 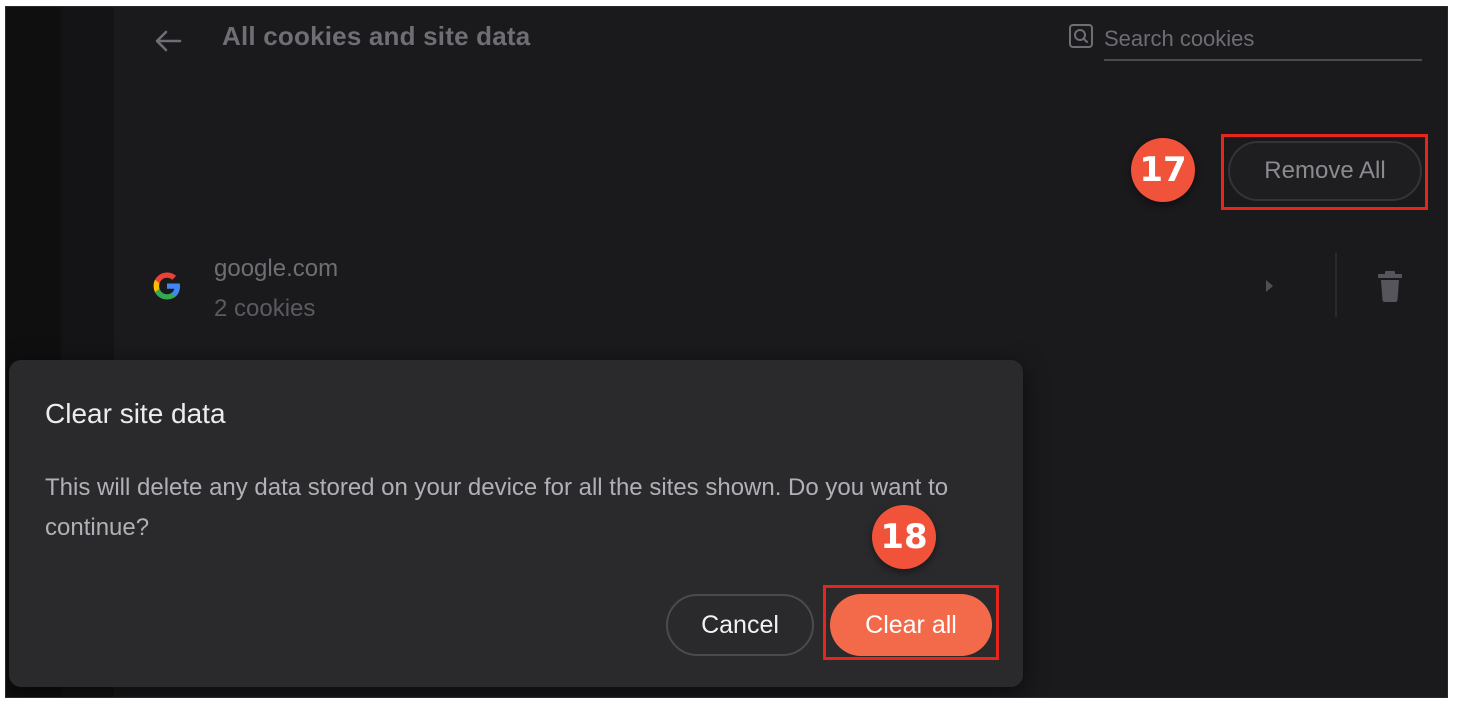 I want to click on site-name: google.com, so click(x=276, y=268).